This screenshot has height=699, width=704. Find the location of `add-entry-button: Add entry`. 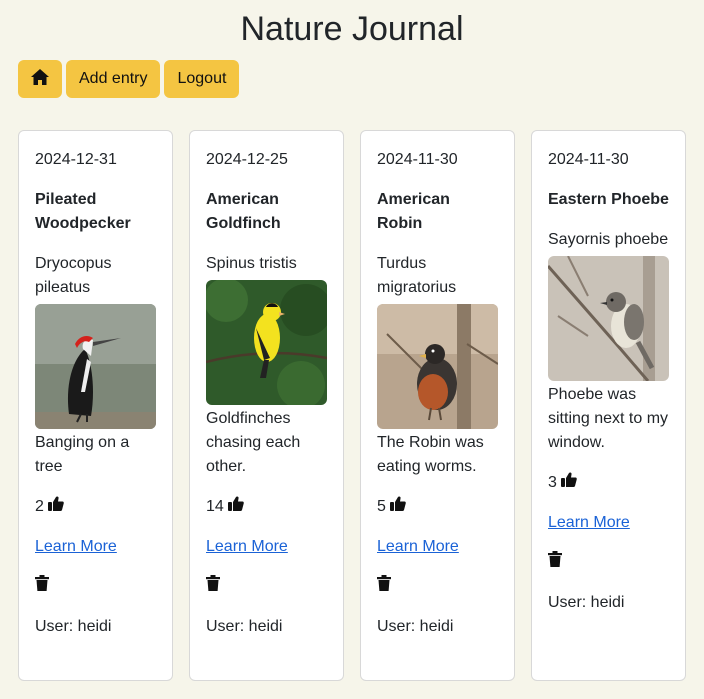

add-entry-button: Add entry is located at coordinates (113, 79).